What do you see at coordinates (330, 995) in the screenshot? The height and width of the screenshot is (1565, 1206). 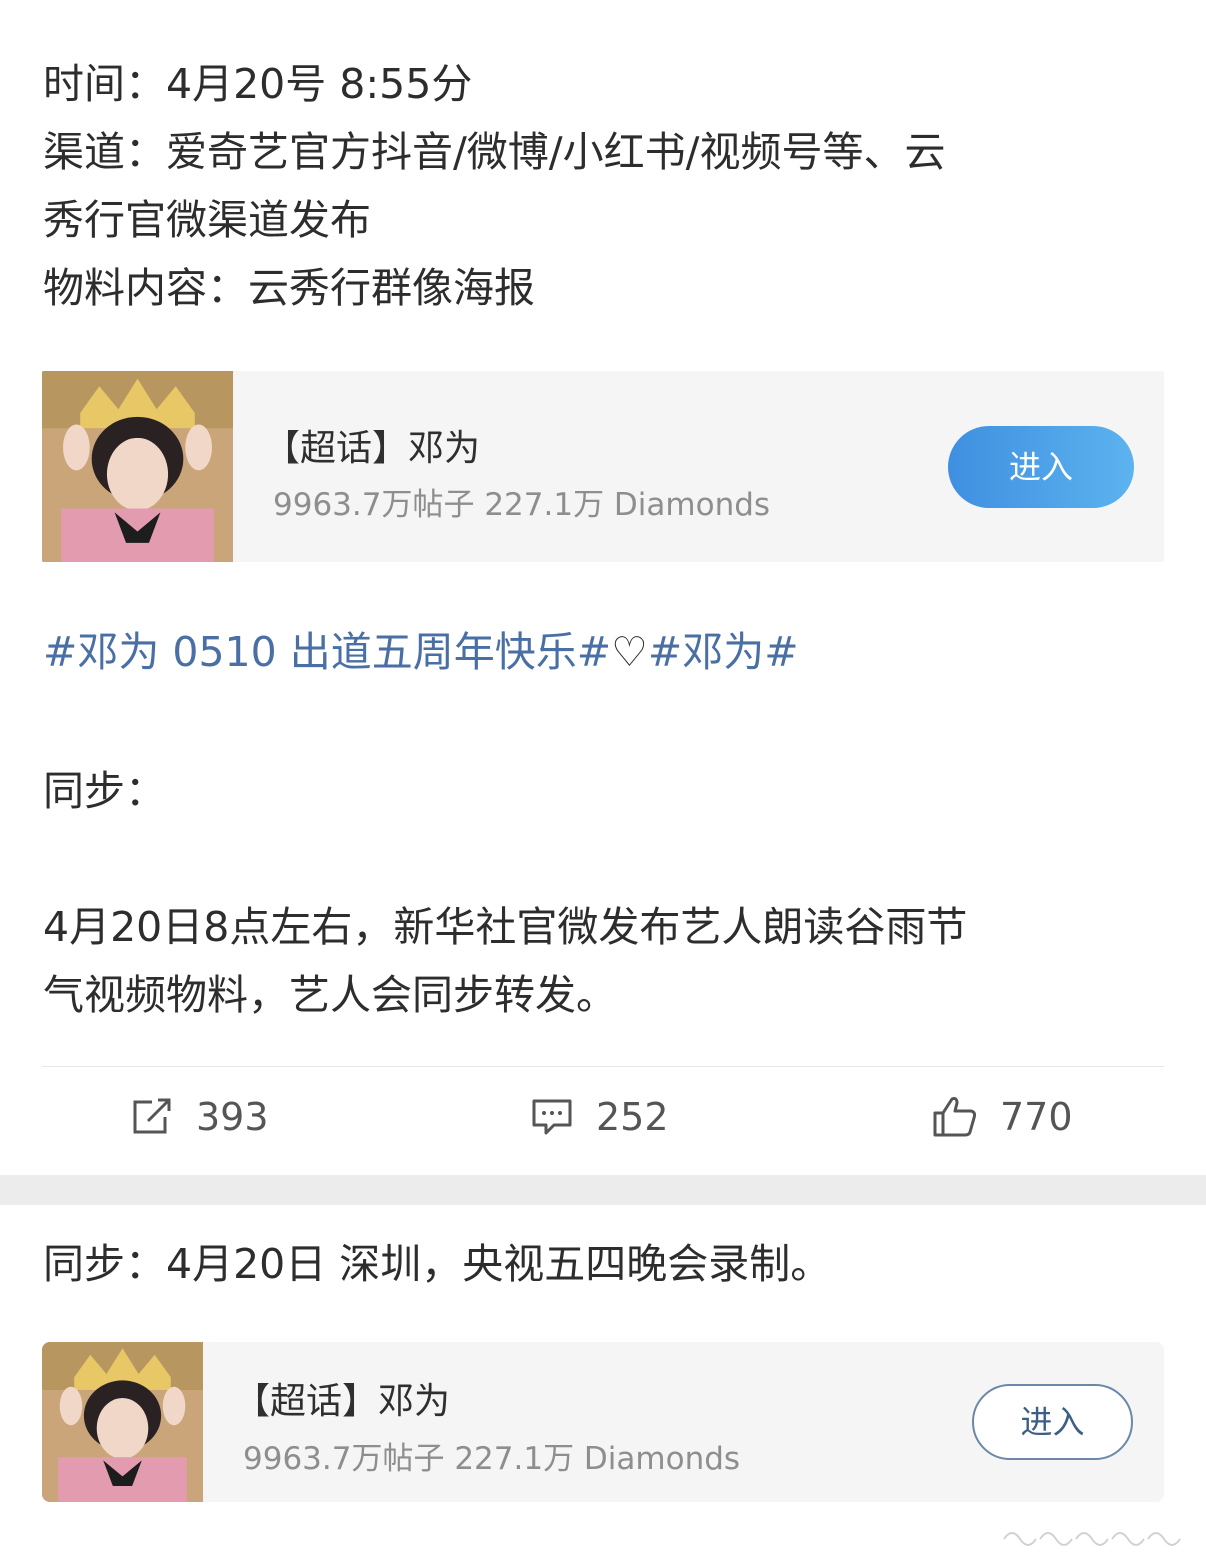 I see `sync-line-2: 气视频物料，艺人会同步转发。` at bounding box center [330, 995].